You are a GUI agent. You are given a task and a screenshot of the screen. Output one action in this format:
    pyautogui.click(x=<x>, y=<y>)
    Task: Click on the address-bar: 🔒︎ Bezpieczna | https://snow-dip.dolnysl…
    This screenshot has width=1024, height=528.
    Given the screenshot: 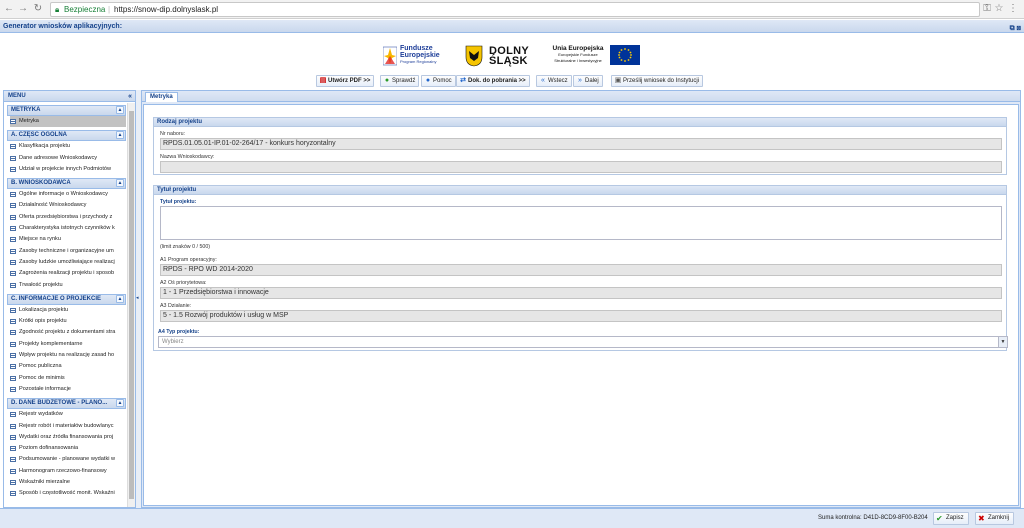 What is the action you would take?
    pyautogui.click(x=515, y=9)
    